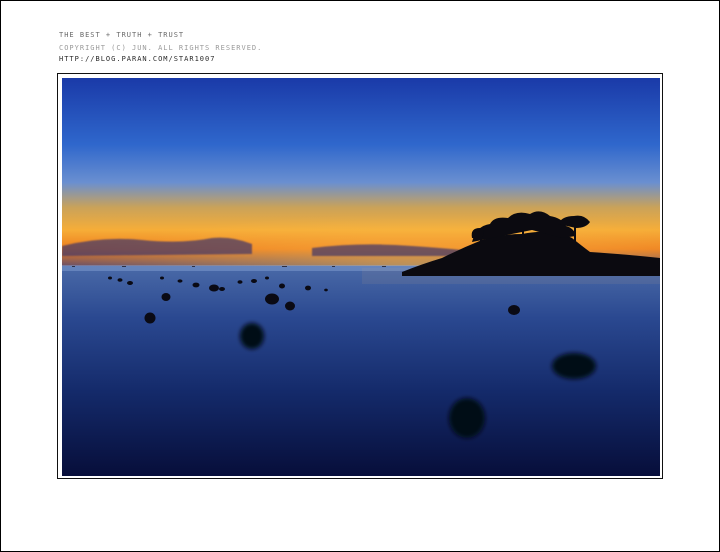 This screenshot has width=720, height=552. I want to click on copyright-caption: copyright (c) jun. all rights reserved., so click(161, 48).